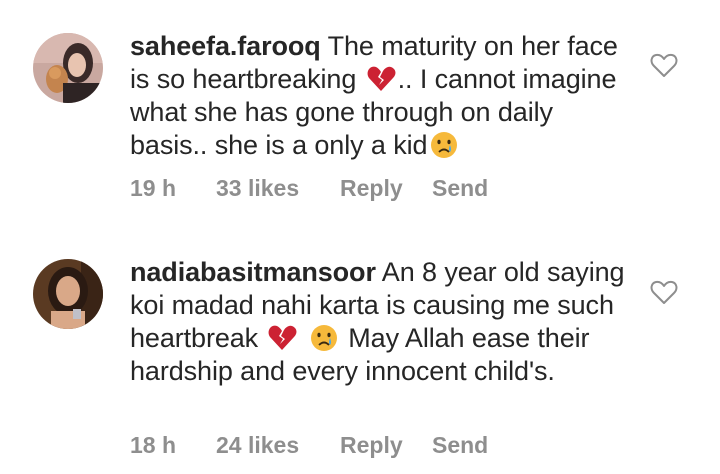  Describe the element at coordinates (278, 445) in the screenshot. I see `likes-count: 24 likes` at that location.